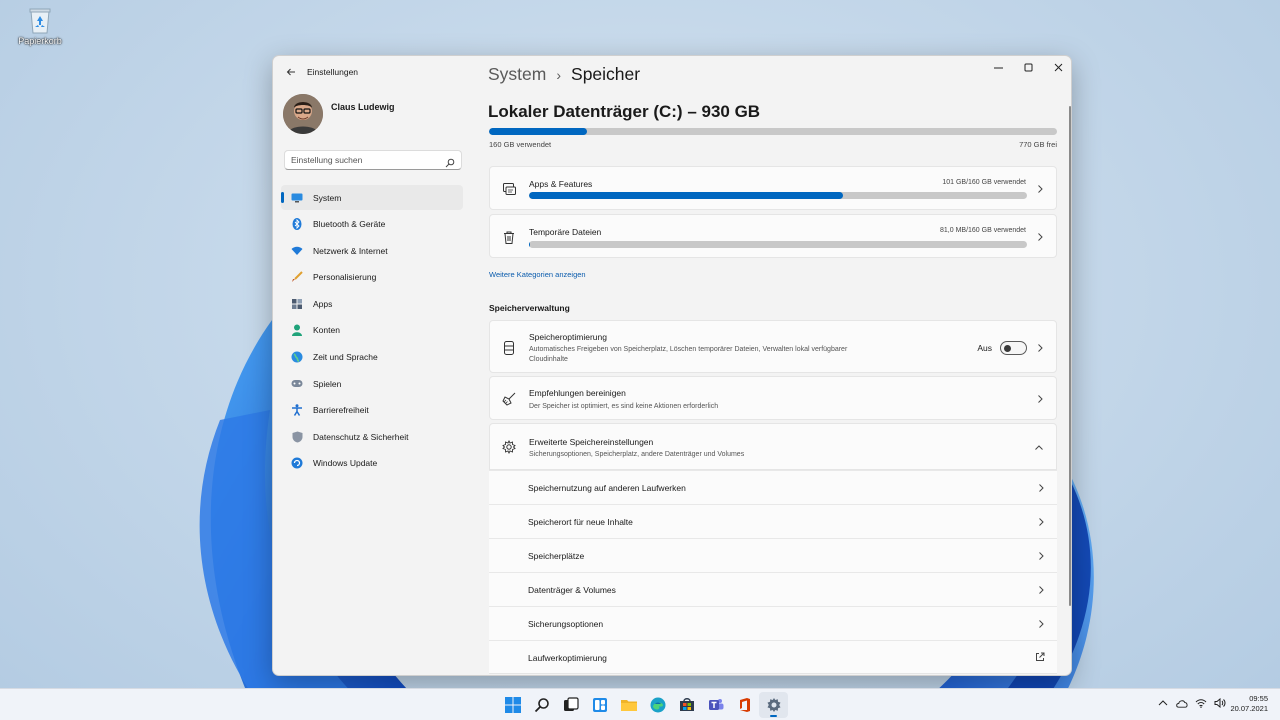  What do you see at coordinates (628, 705) in the screenshot?
I see `file-explorer-button` at bounding box center [628, 705].